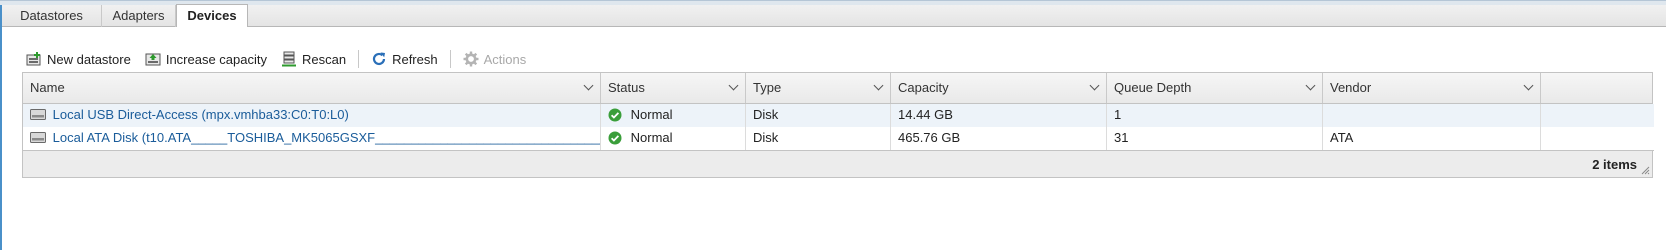  What do you see at coordinates (999, 88) in the screenshot?
I see `column-header-capacity: Capacity` at bounding box center [999, 88].